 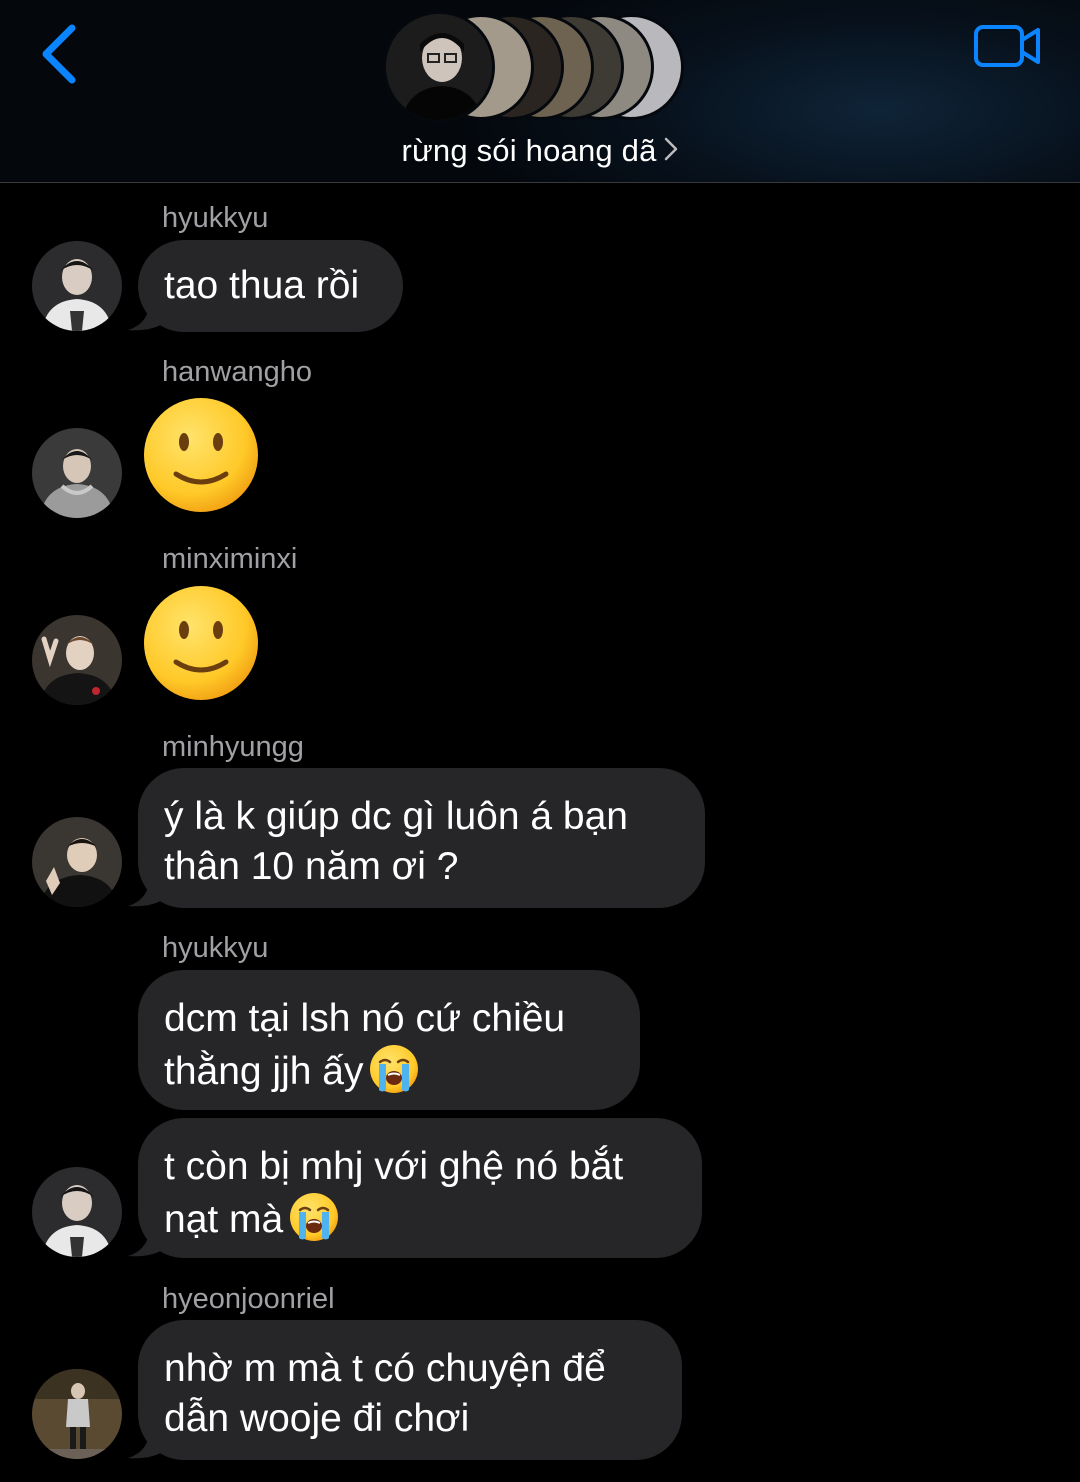 I want to click on sender-name: hanwangho, so click(x=237, y=372).